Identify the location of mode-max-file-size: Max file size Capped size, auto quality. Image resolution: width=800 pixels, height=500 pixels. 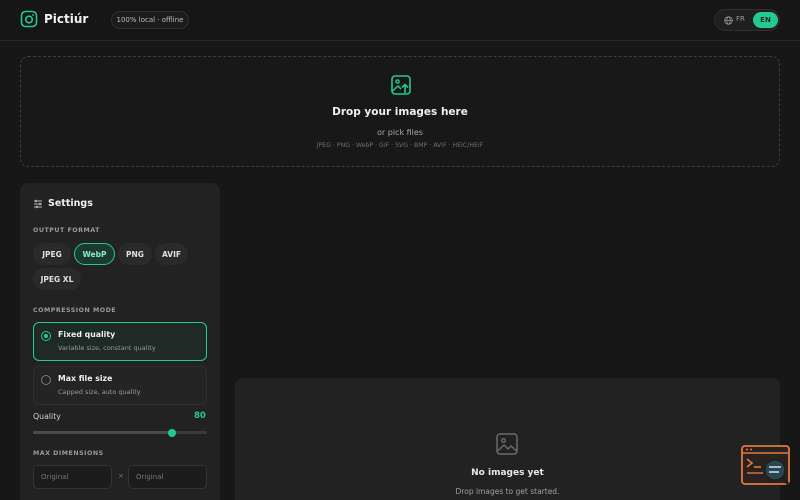
(120, 385).